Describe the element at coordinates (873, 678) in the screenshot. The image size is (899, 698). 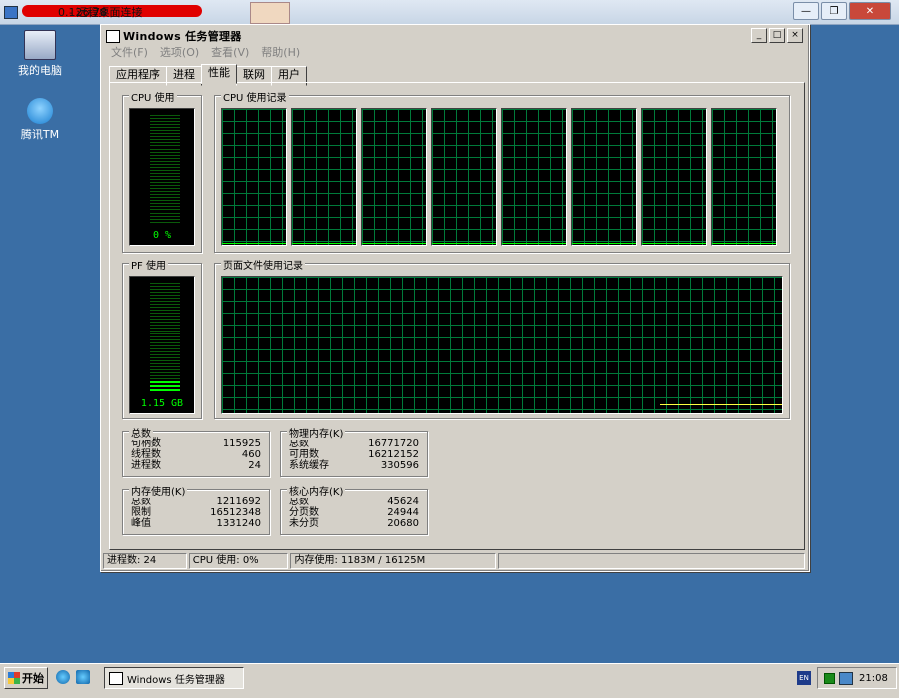
I see `clock: 21:08` at that location.